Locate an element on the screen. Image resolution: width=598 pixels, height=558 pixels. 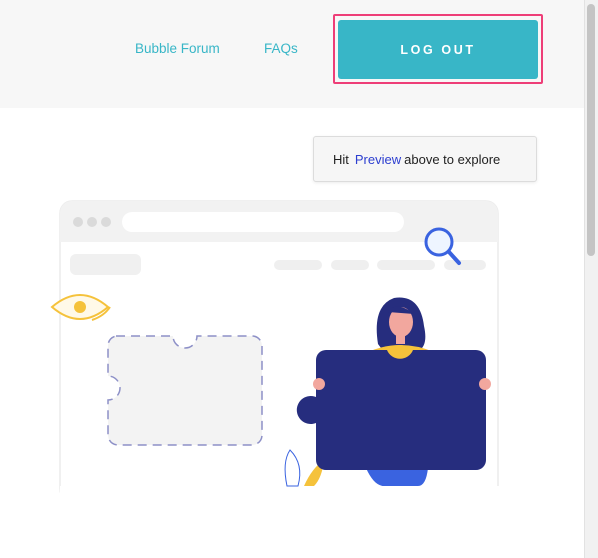
scrollbar-thumb is located at coordinates (591, 130).